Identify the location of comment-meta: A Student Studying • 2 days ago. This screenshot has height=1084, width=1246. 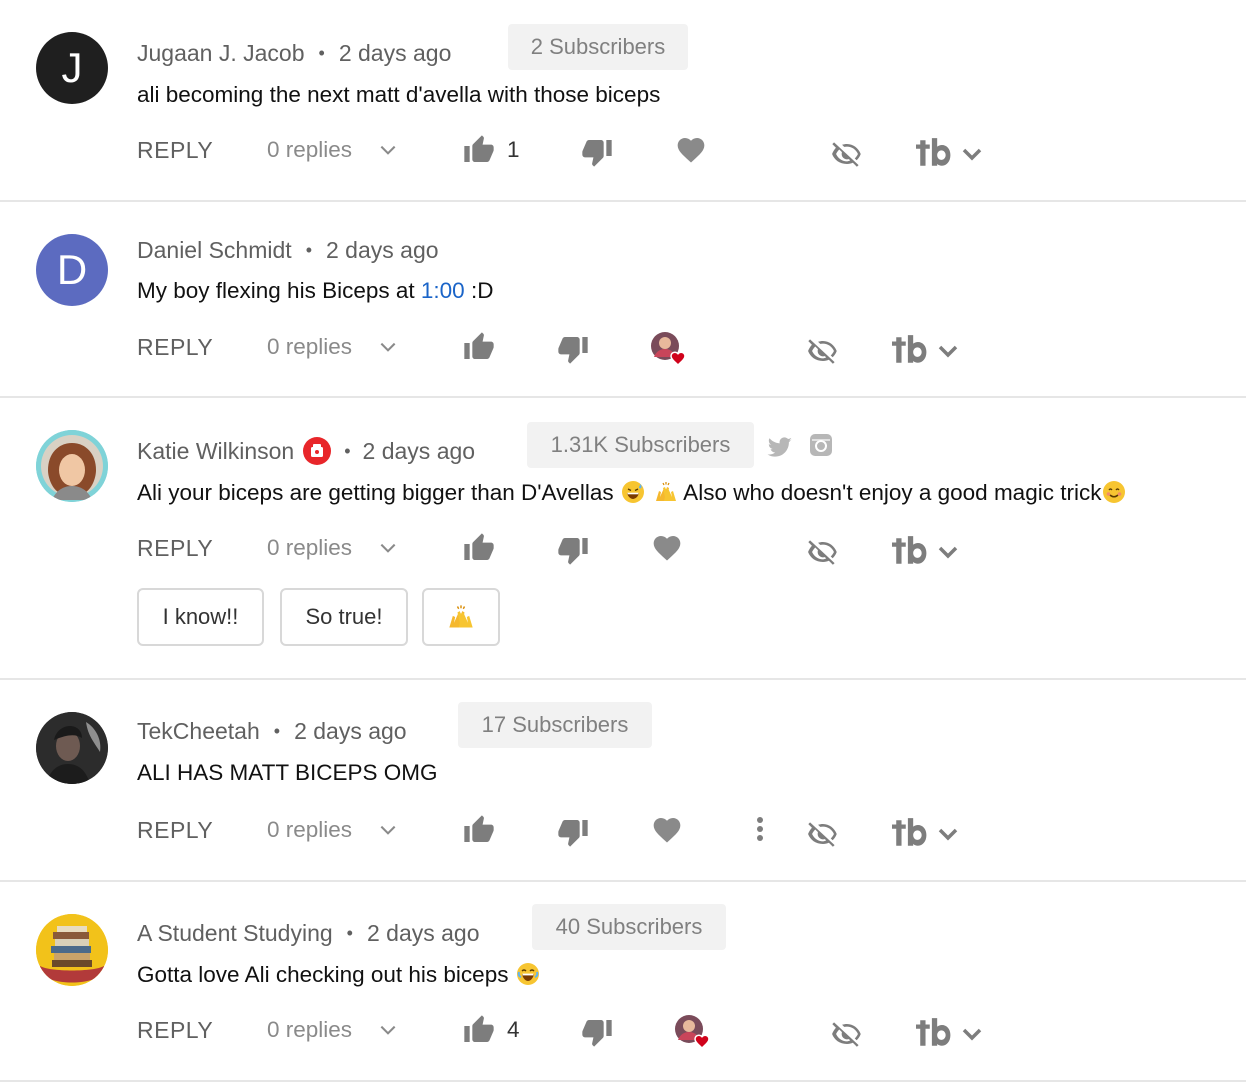
(308, 933).